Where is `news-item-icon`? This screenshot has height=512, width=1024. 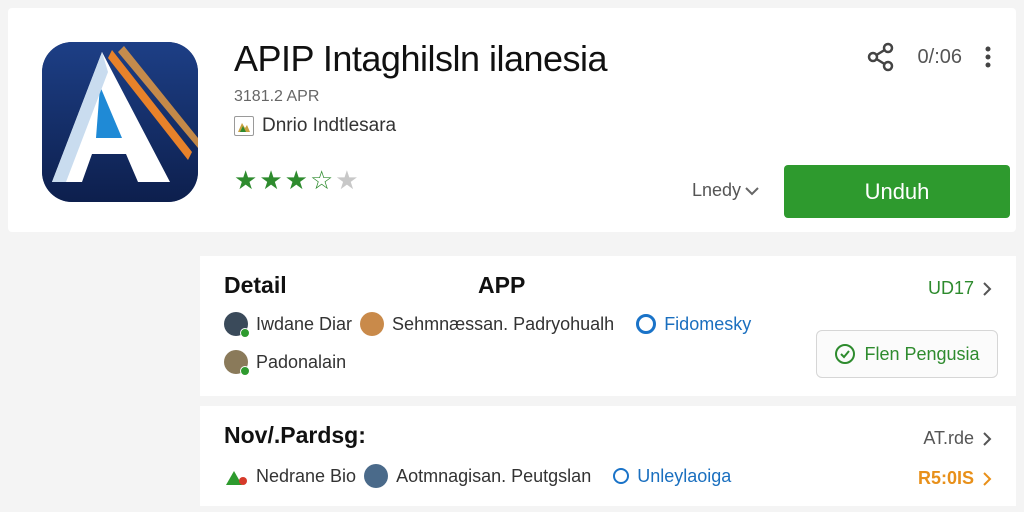 news-item-icon is located at coordinates (236, 476).